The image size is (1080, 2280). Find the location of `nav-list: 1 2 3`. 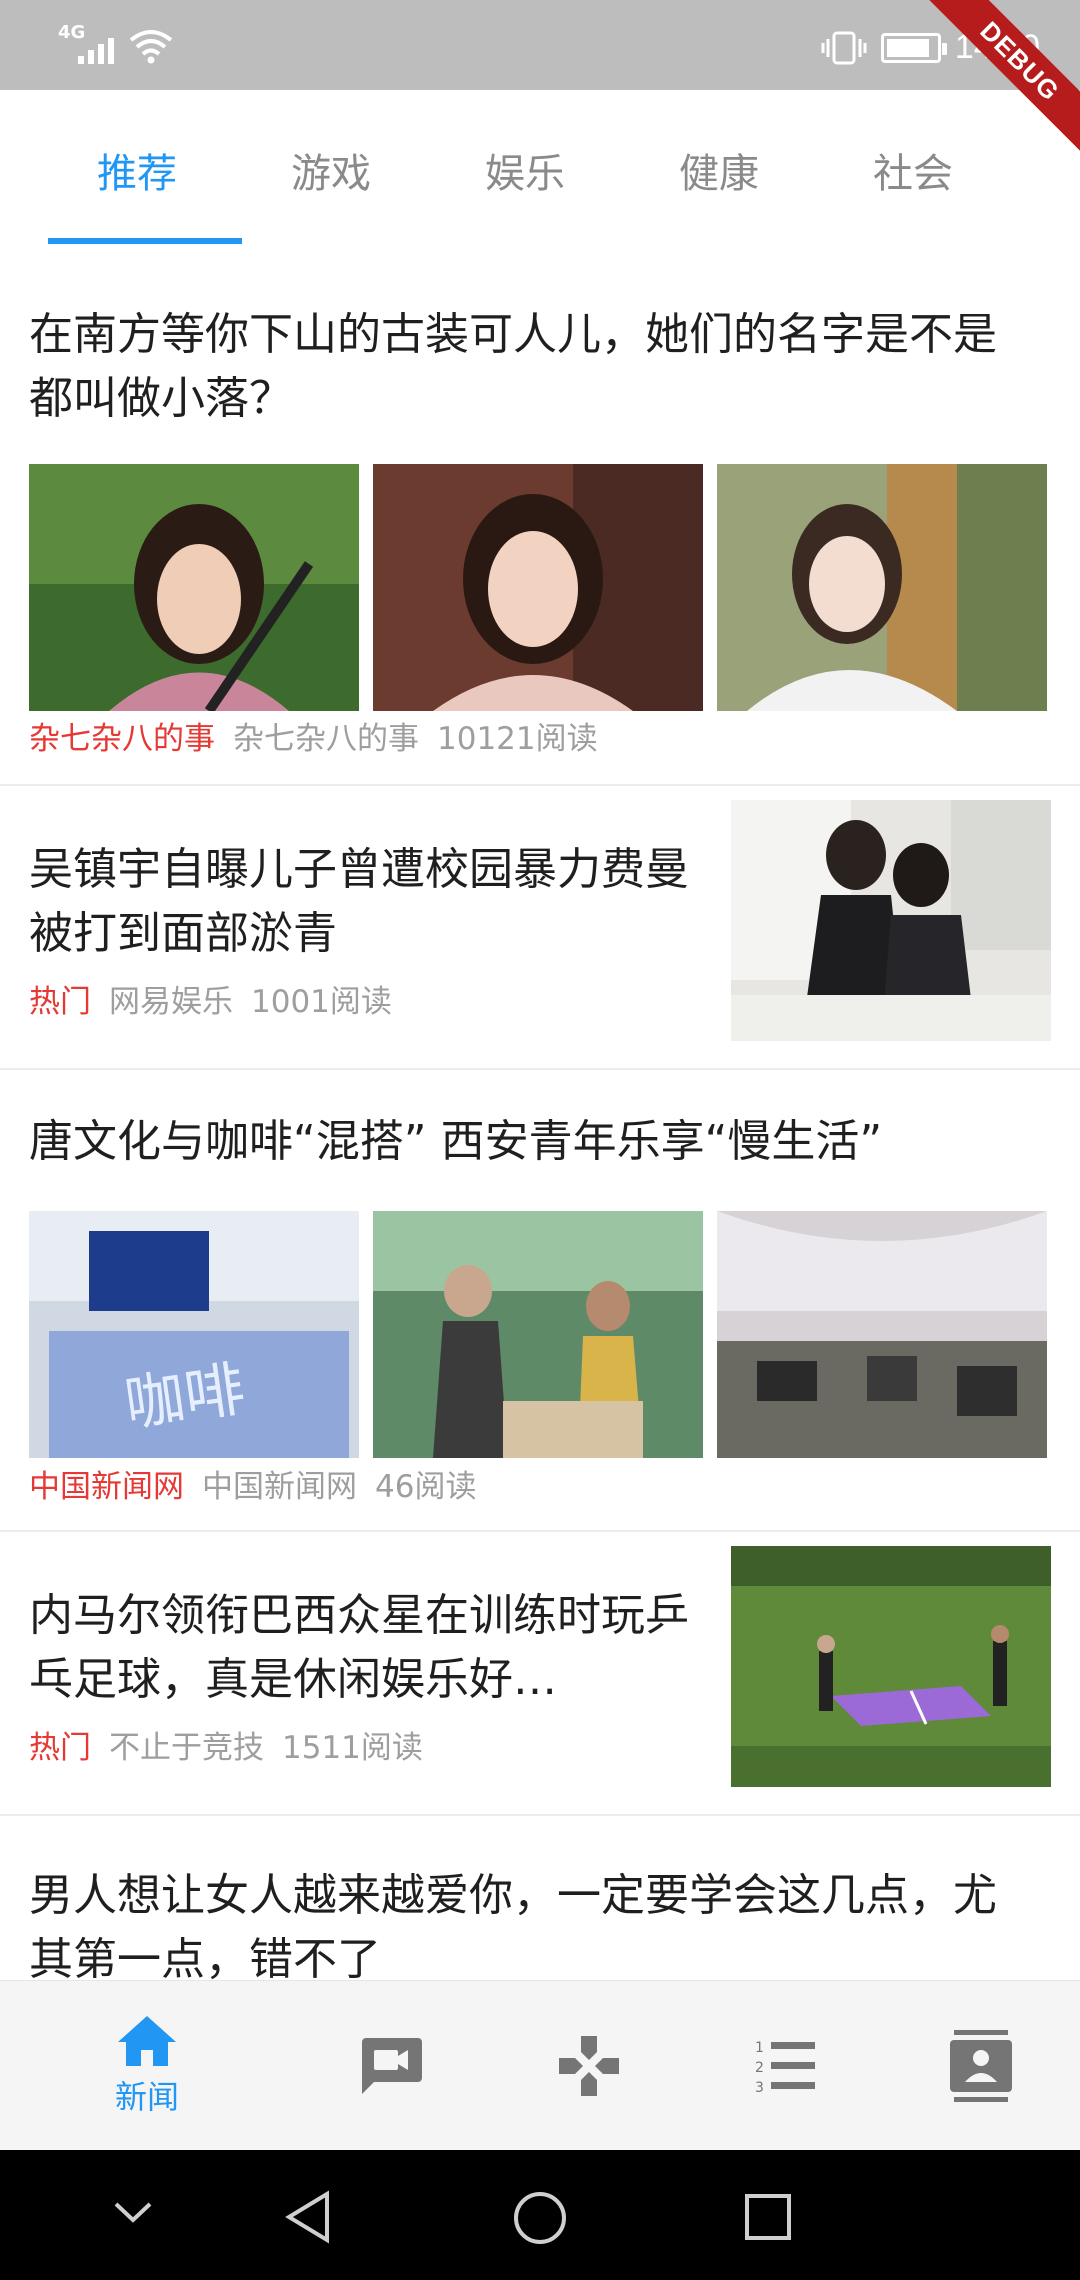

nav-list: 1 2 3 is located at coordinates (784, 2066).